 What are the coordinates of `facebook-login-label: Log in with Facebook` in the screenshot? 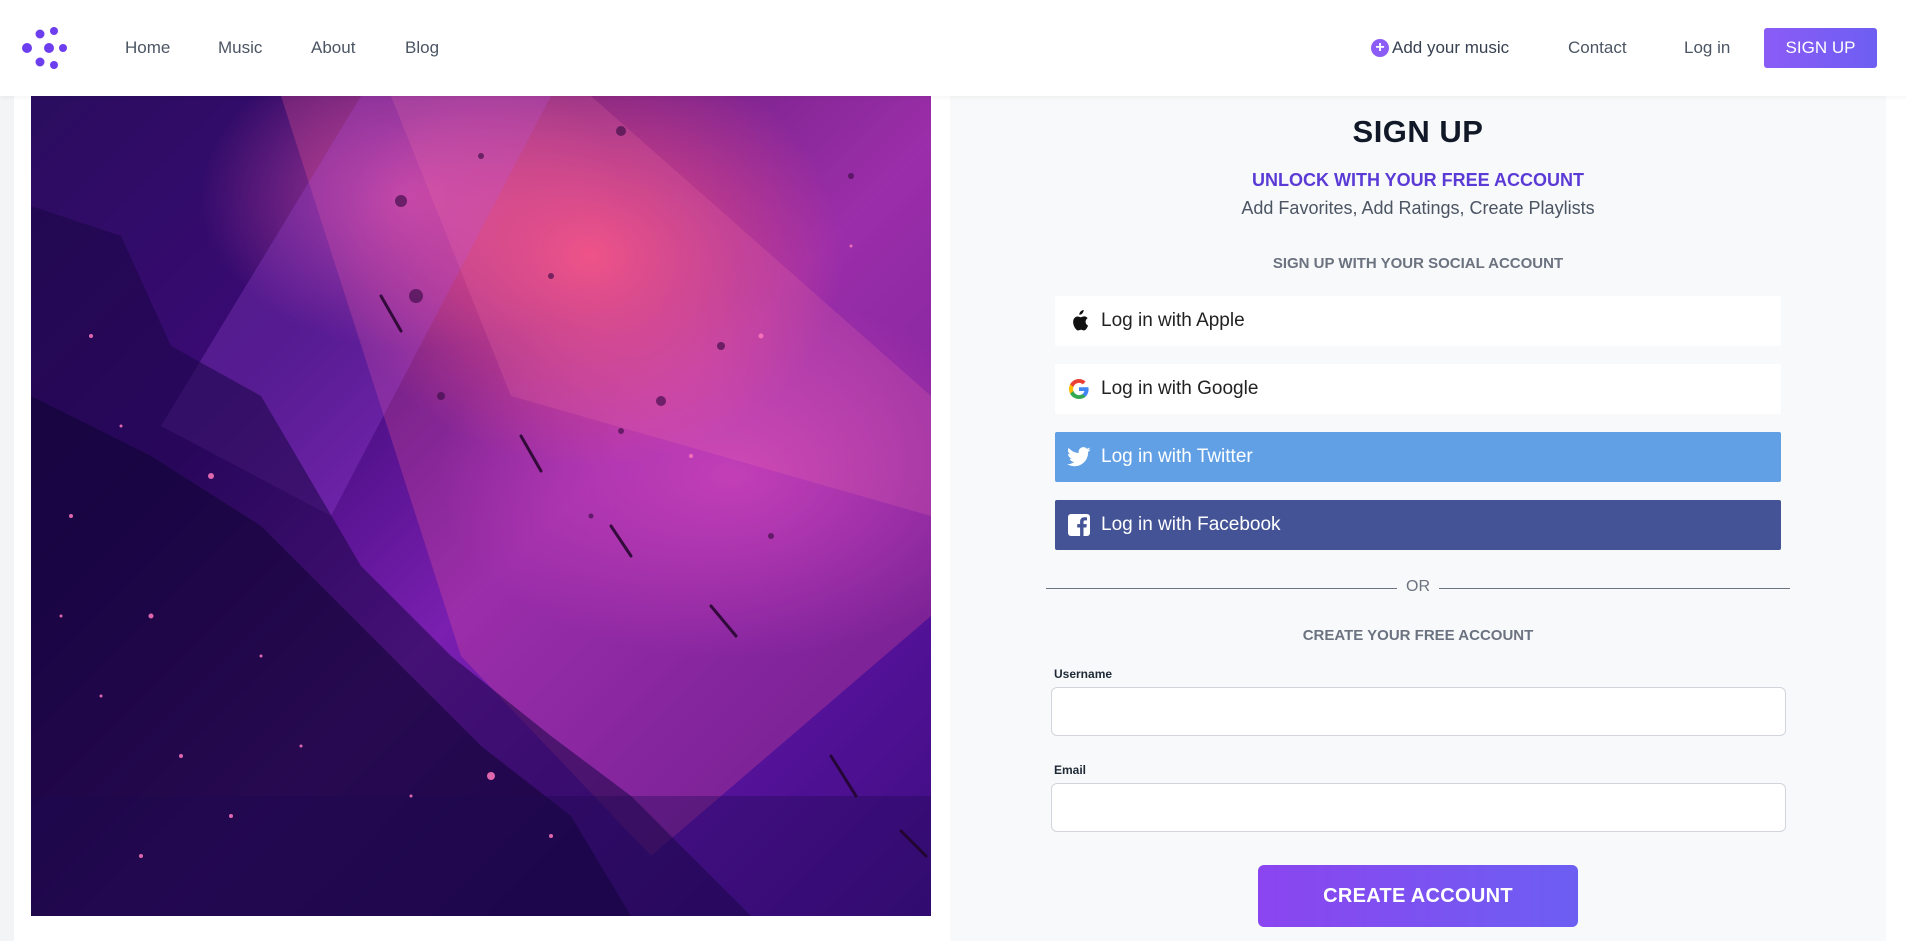 It's located at (1191, 524).